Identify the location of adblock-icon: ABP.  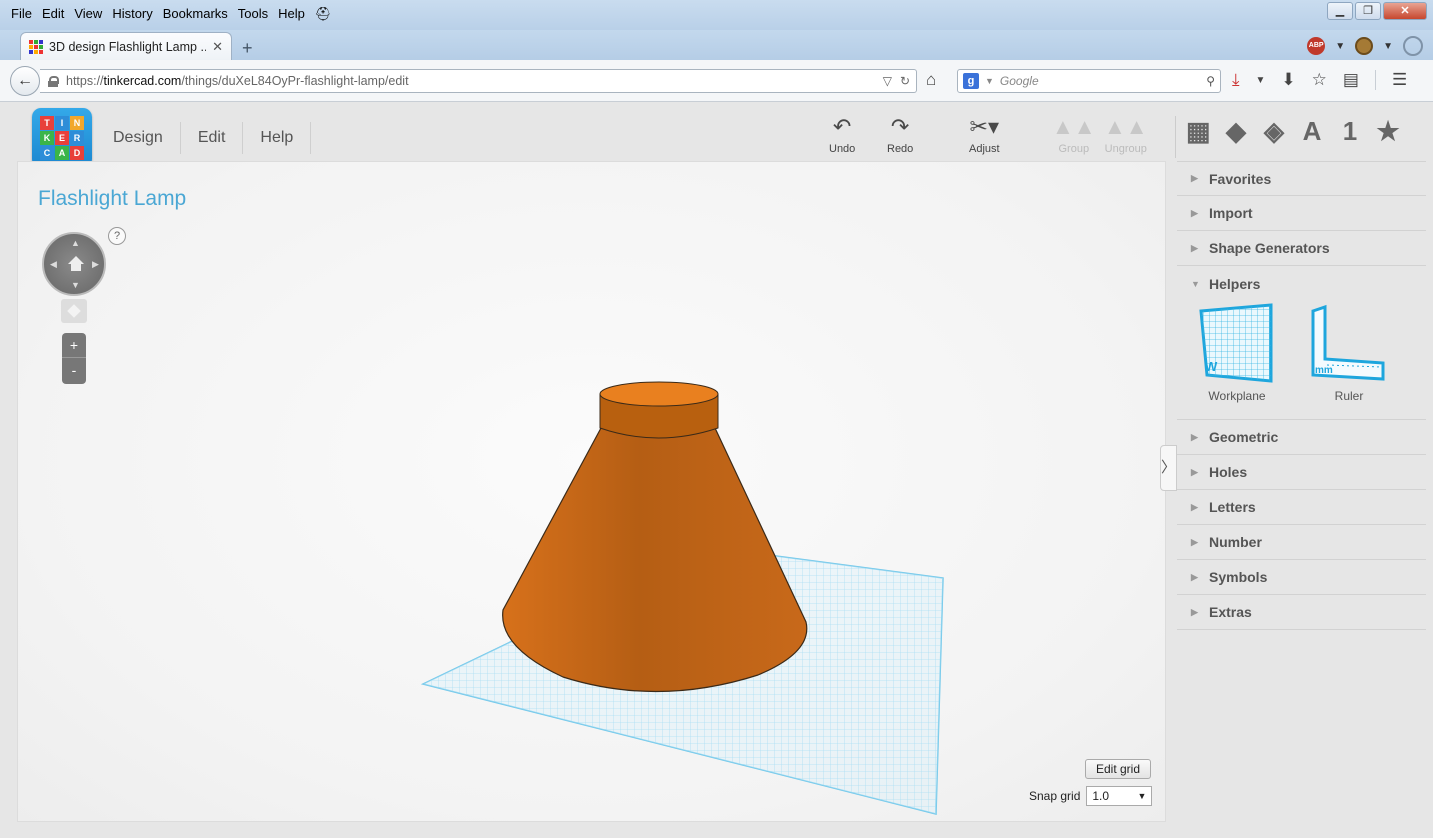
(1316, 46).